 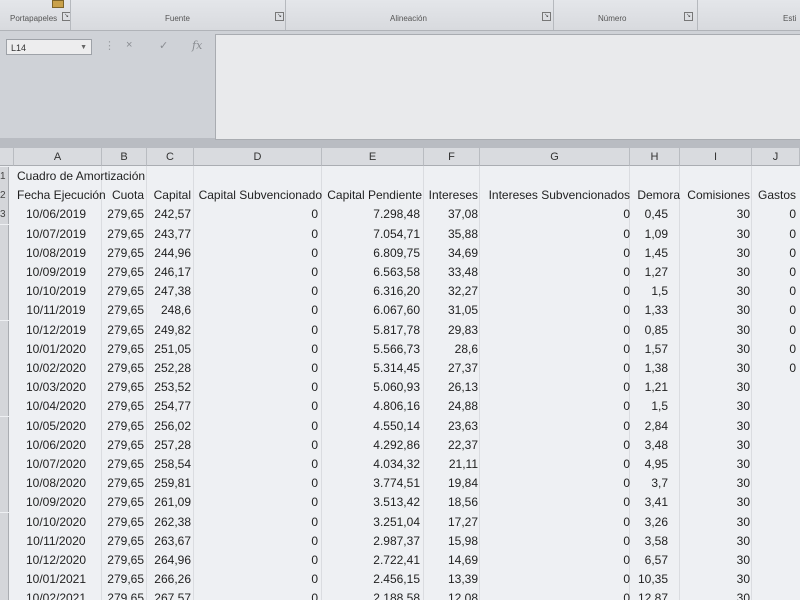 I want to click on chevron-down-icon: ▼, so click(x=83, y=48).